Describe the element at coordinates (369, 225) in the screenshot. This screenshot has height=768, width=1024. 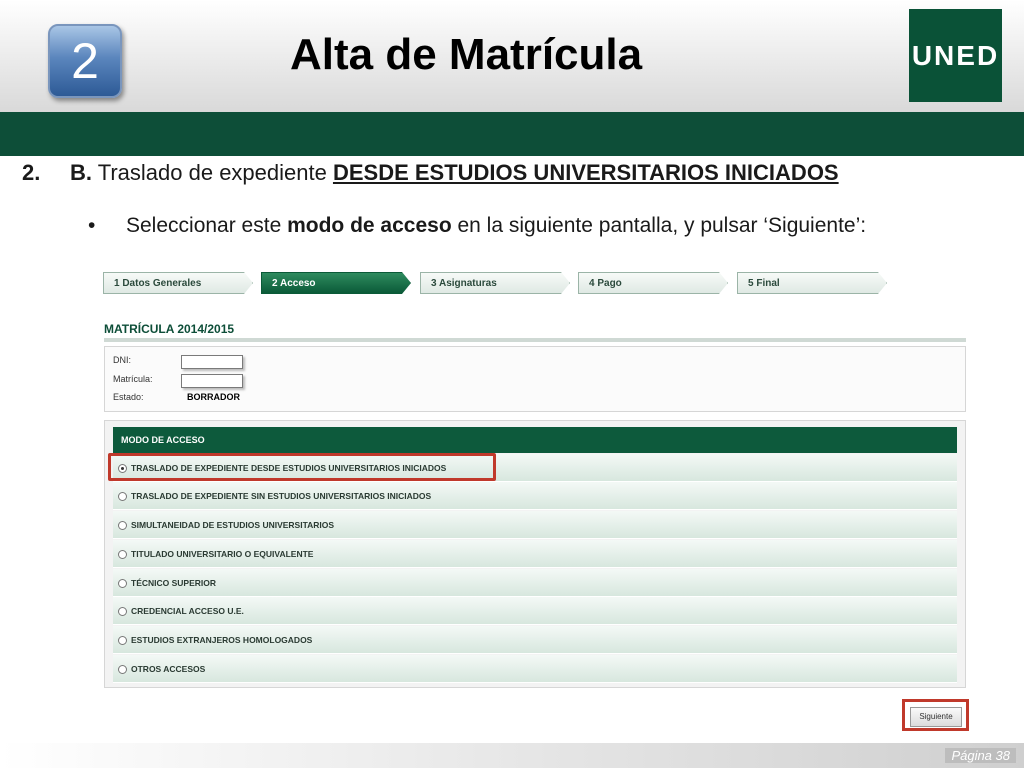
I see `instruction-bold: modo de acceso` at that location.